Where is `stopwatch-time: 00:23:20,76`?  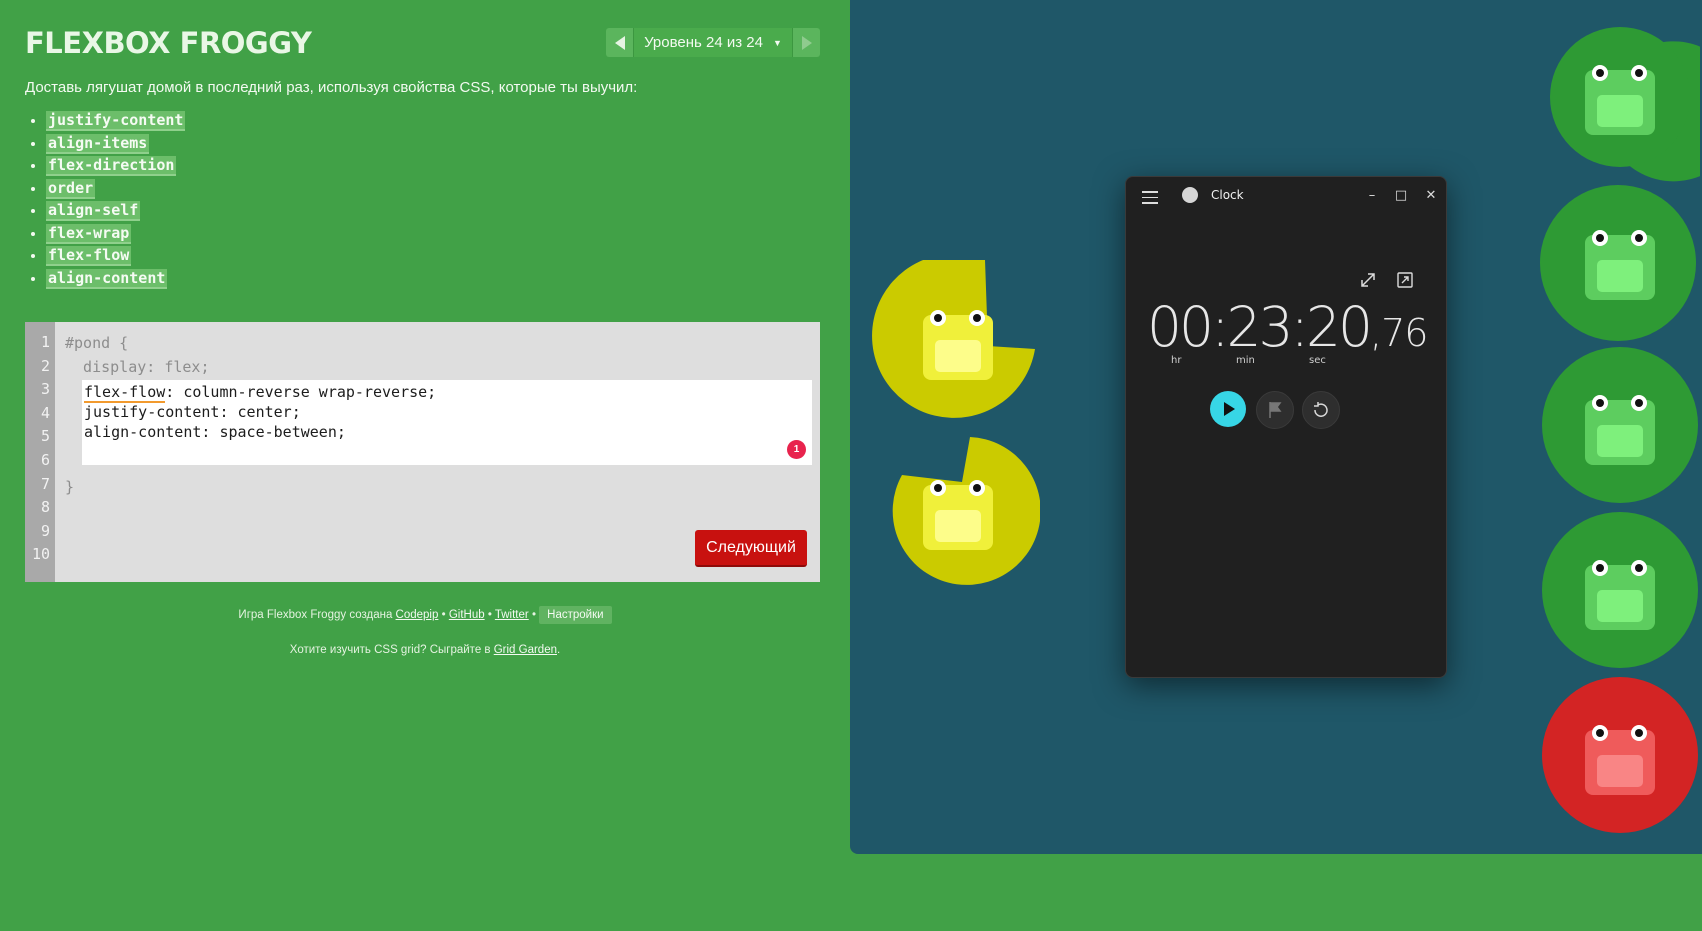
stopwatch-time: 00:23:20,76 is located at coordinates (1287, 327).